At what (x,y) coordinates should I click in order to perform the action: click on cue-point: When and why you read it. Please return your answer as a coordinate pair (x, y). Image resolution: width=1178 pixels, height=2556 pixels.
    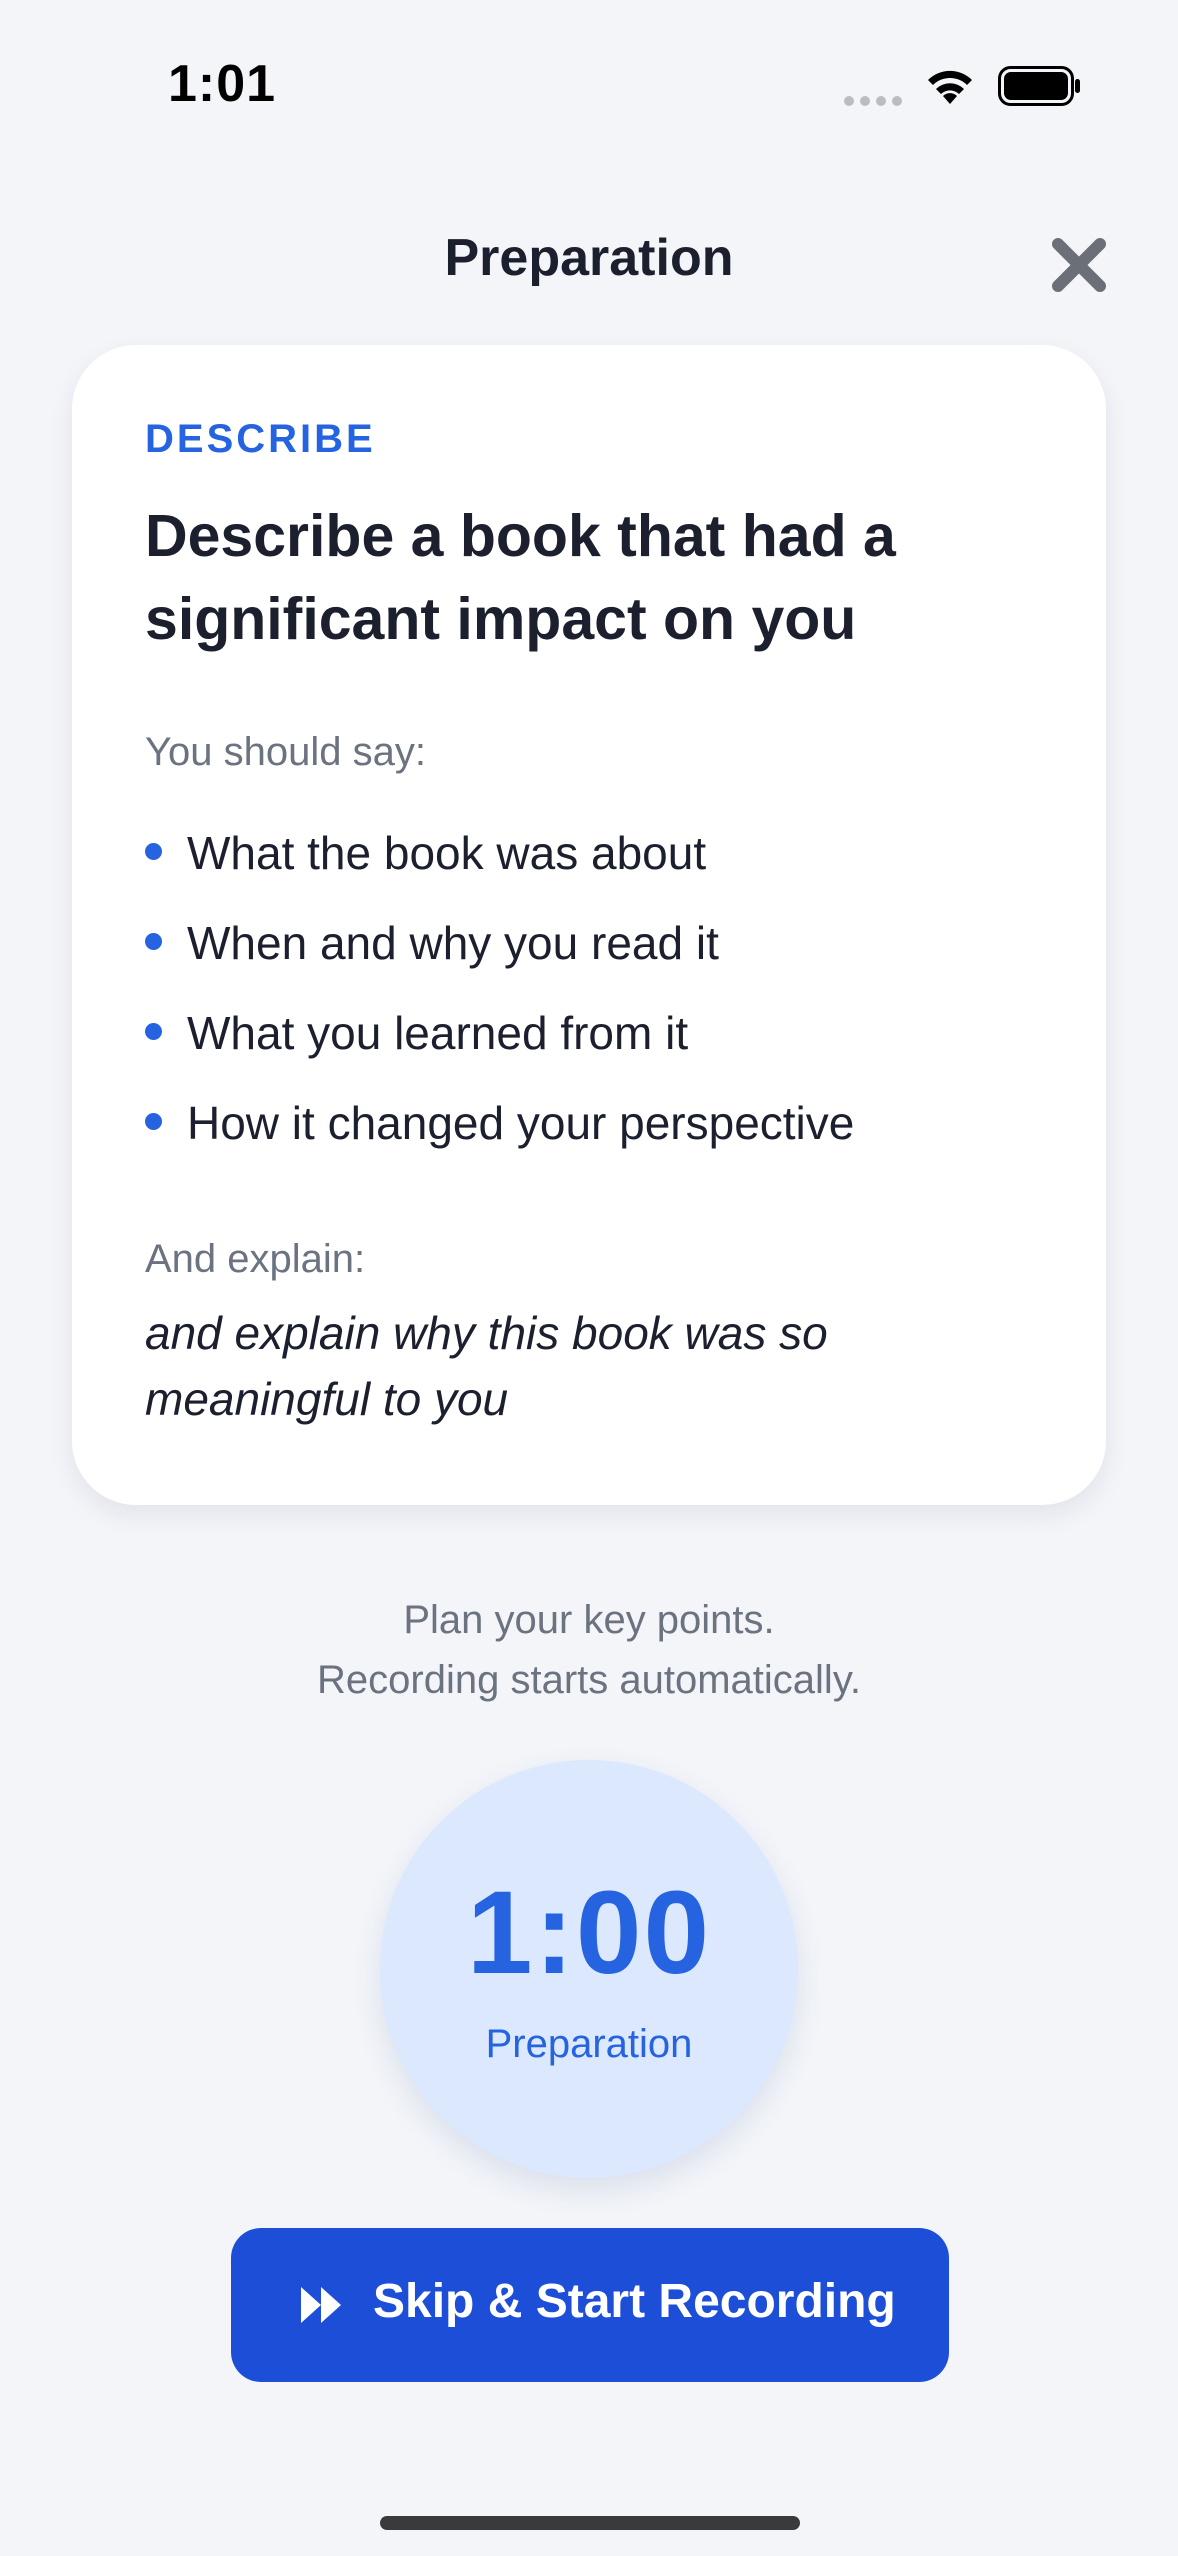
    Looking at the image, I should click on (499, 943).